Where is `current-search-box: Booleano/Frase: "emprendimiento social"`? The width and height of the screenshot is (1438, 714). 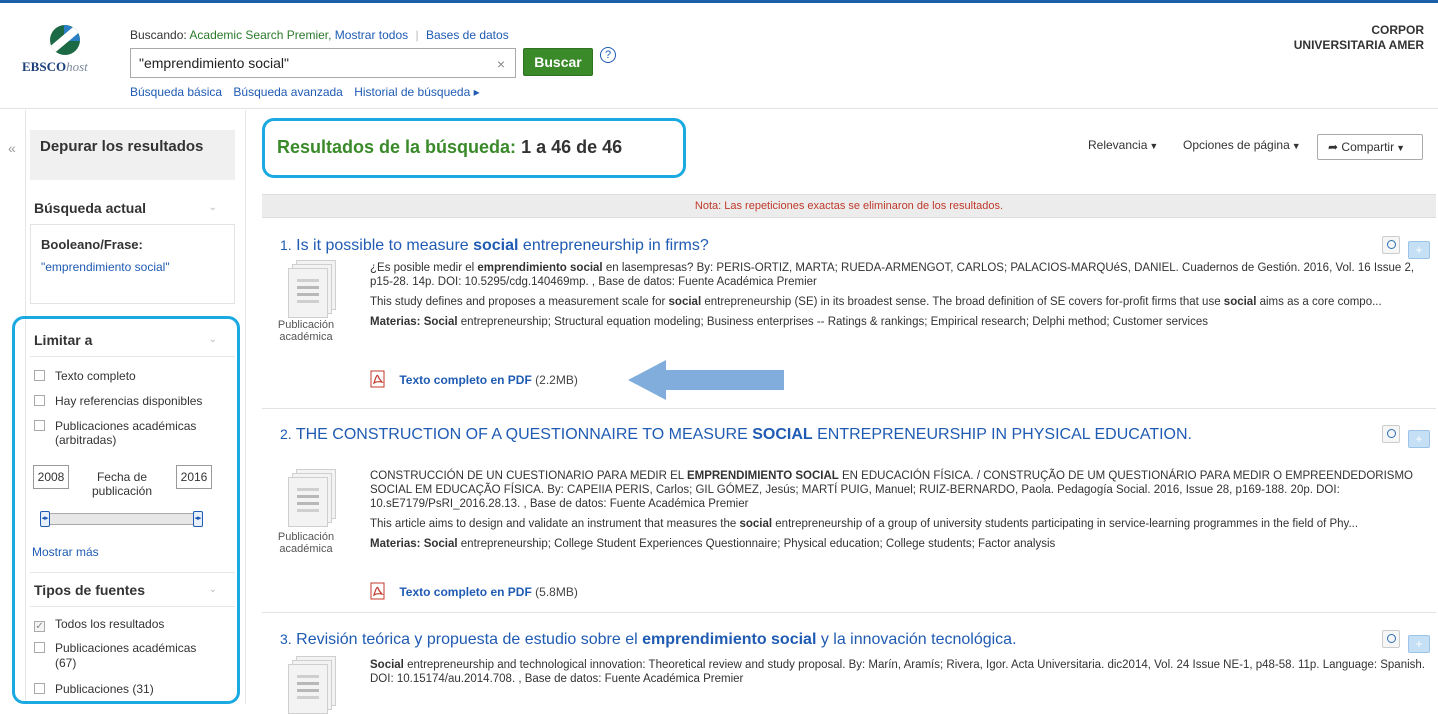 current-search-box: Booleano/Frase: "emprendimiento social" is located at coordinates (132, 264).